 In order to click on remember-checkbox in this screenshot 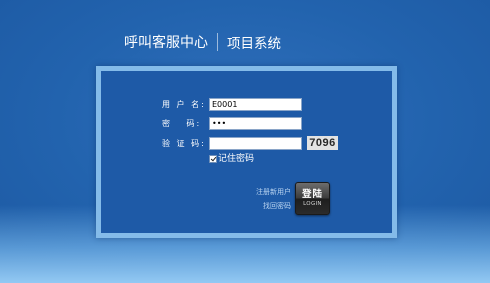, I will do `click(213, 159)`.